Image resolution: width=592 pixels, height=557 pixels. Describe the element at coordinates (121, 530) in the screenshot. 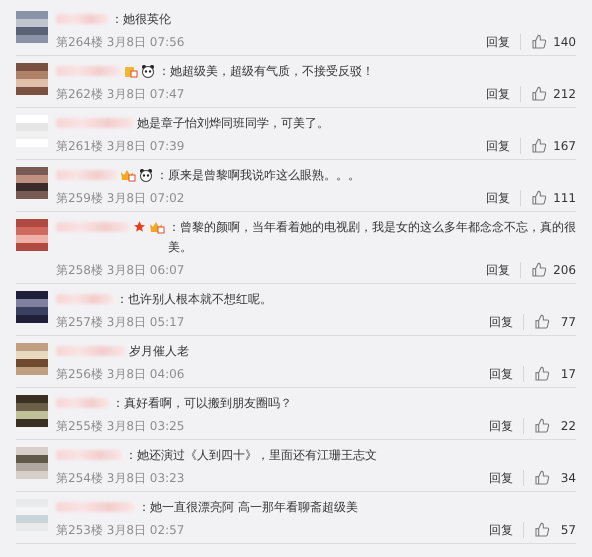

I see `floor-timestamp: 第253楼 3月8日 02:57` at that location.